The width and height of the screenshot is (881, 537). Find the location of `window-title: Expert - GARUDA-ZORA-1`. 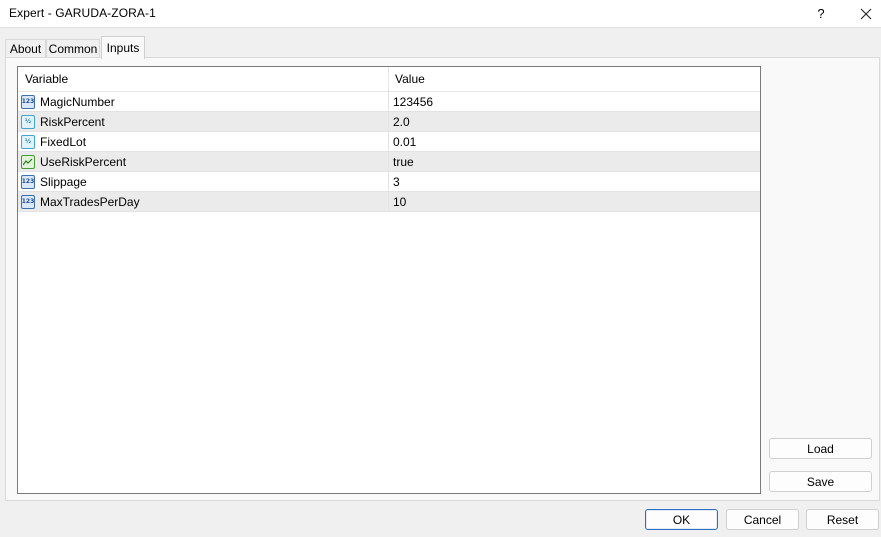

window-title: Expert - GARUDA-ZORA-1 is located at coordinates (82, 13).